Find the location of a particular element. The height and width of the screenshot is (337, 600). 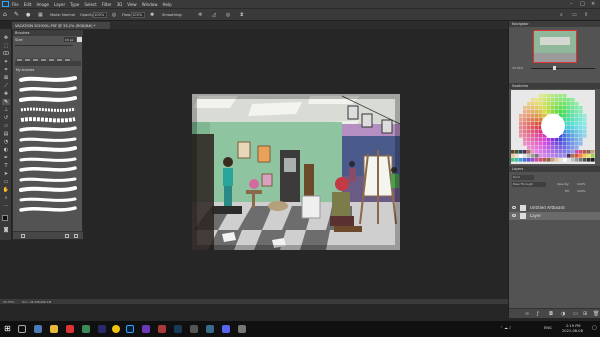

quick-mask-icon: ◙ is located at coordinates (6, 230).